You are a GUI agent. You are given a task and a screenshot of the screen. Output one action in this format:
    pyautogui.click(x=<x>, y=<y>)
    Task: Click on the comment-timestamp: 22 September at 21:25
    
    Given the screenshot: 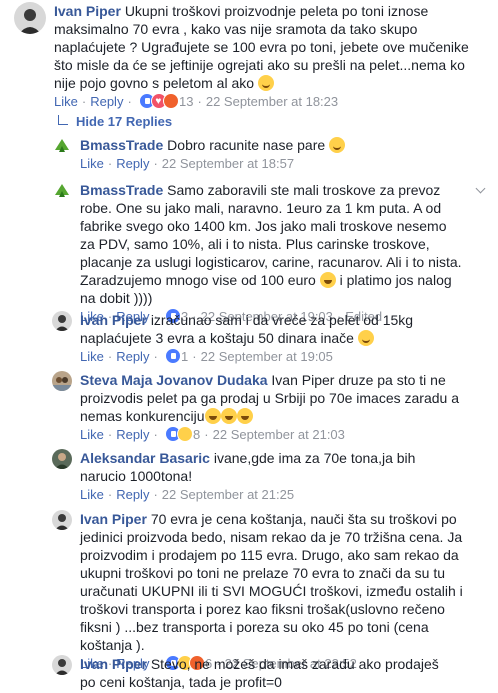 What is the action you would take?
    pyautogui.click(x=228, y=494)
    